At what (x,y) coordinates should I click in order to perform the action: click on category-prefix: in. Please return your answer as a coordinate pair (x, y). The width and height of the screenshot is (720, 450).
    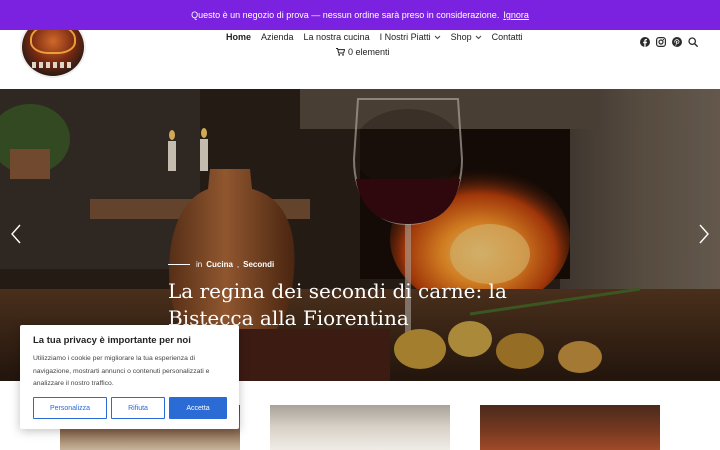
    Looking at the image, I should click on (199, 264).